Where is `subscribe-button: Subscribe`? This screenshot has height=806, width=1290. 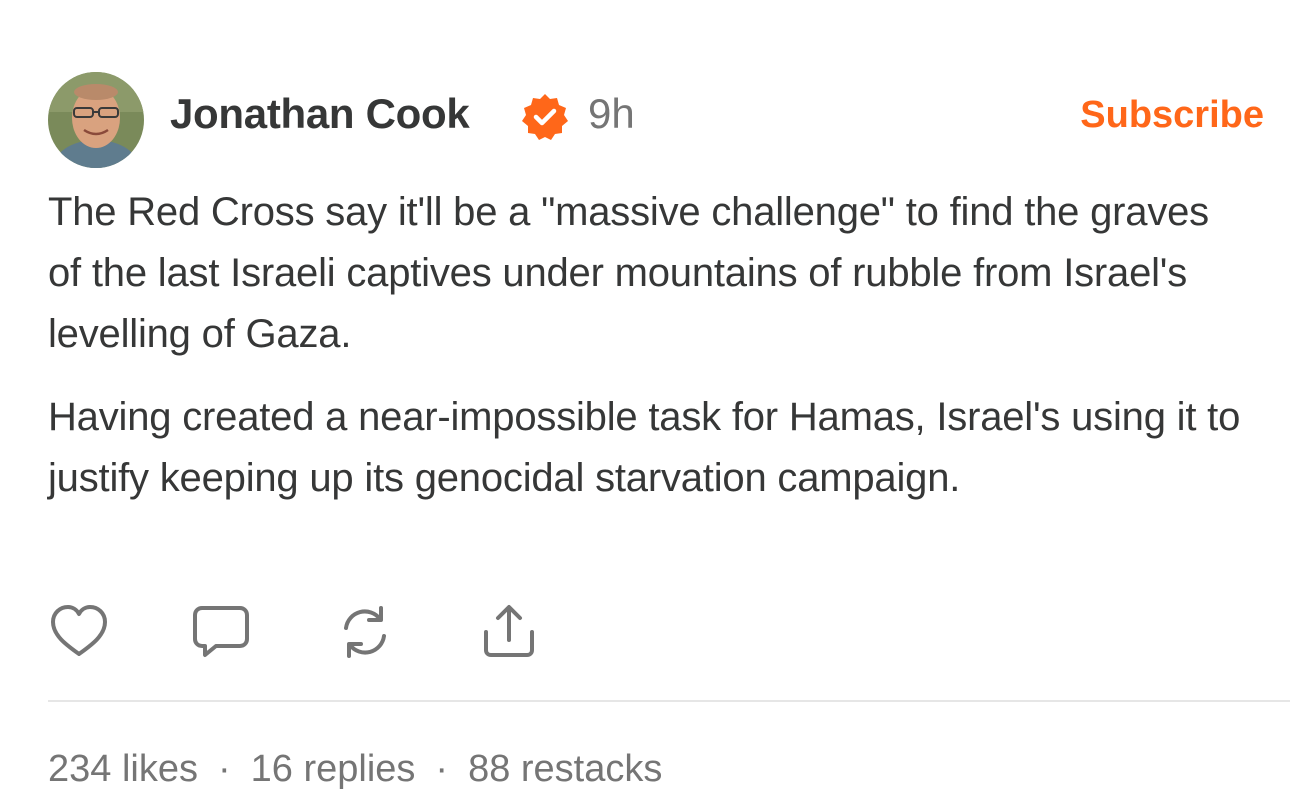
subscribe-button: Subscribe is located at coordinates (1172, 115).